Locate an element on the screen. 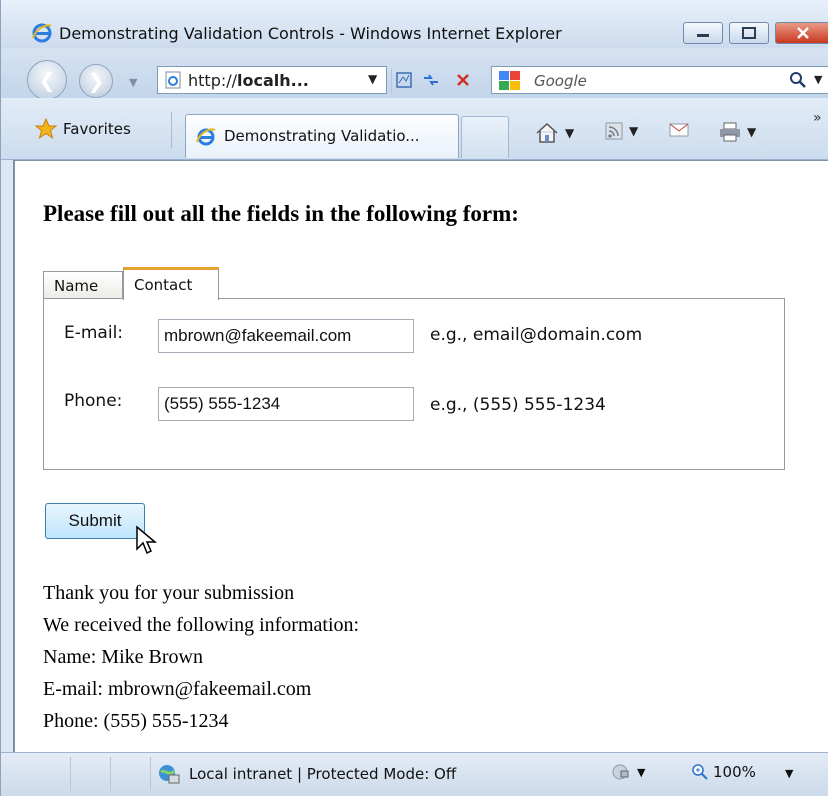 The height and width of the screenshot is (796, 828). mail-icon is located at coordinates (679, 130).